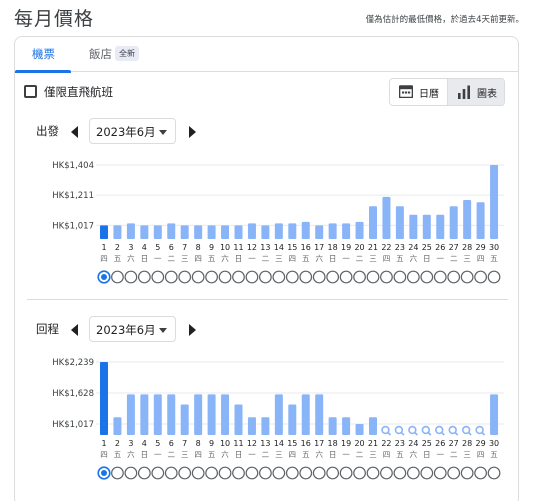  Describe the element at coordinates (75, 132) in the screenshot. I see `outbound-prev-month-icon` at that location.